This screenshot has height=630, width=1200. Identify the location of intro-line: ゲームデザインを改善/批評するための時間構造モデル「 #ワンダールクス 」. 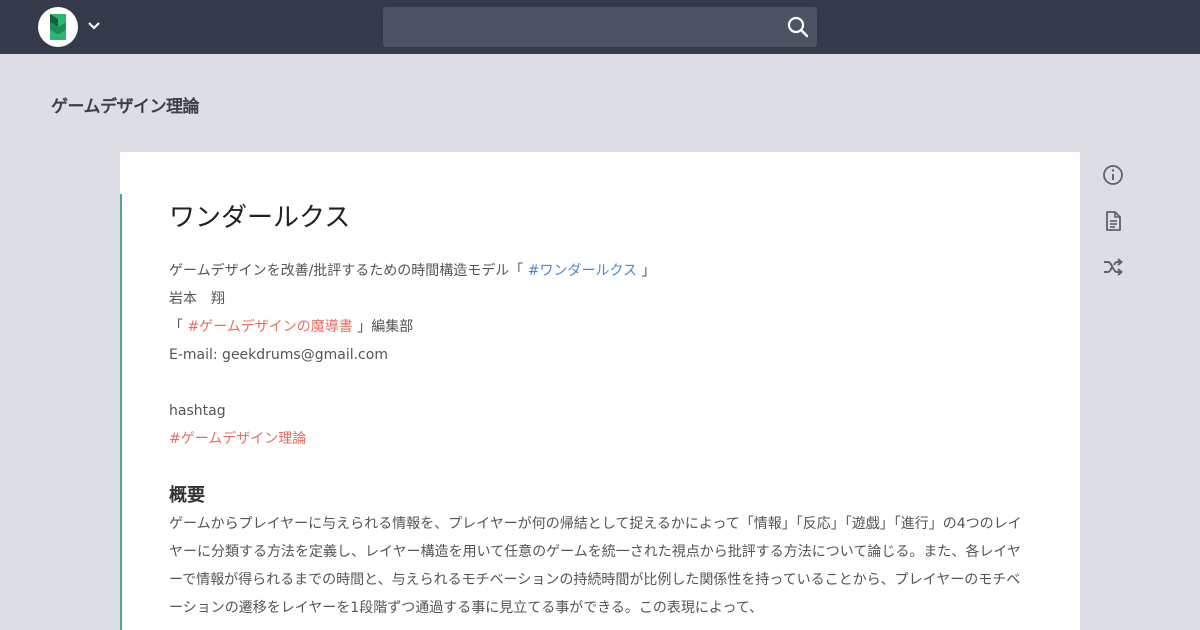
(412, 271).